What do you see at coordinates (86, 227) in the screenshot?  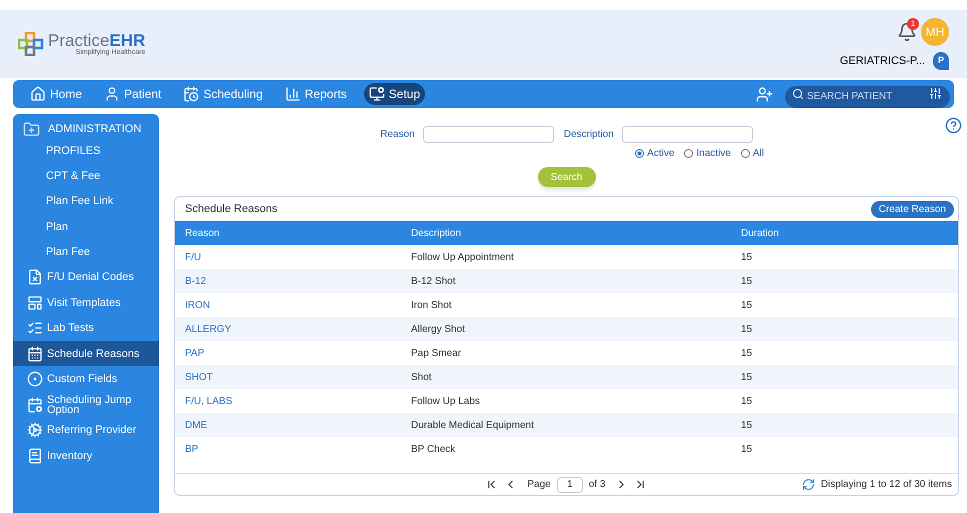 I see `sidebar-item: Plan` at bounding box center [86, 227].